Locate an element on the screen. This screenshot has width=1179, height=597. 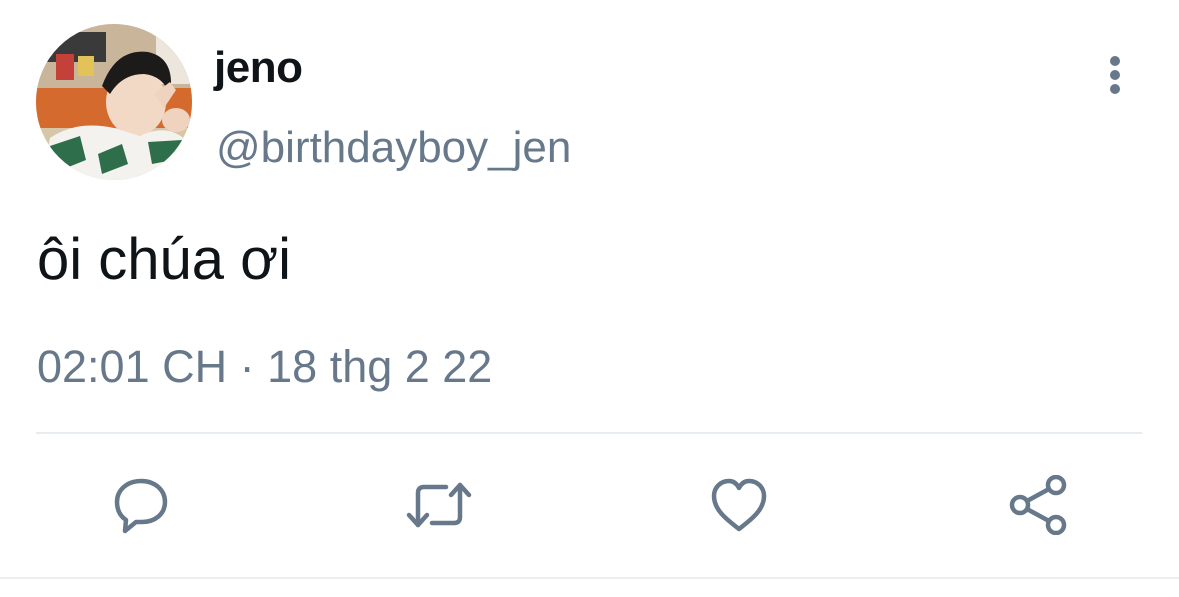
retweet-button is located at coordinates (439, 505).